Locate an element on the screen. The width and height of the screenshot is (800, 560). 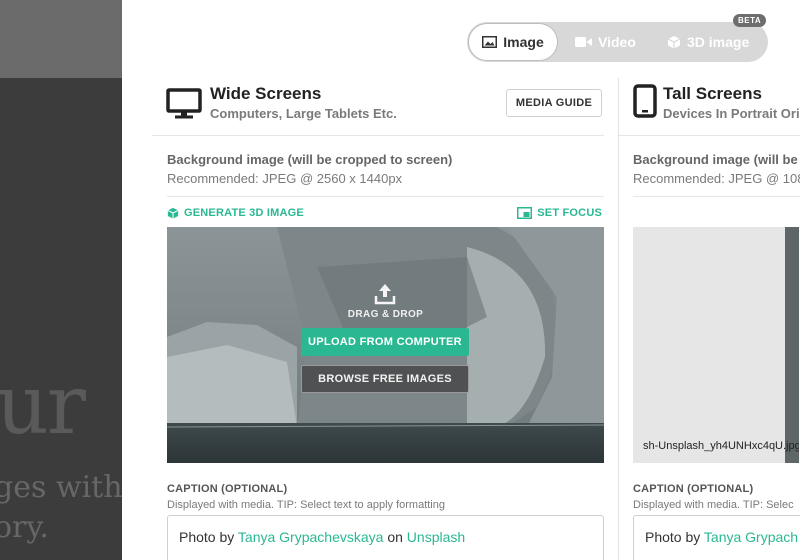
set-focus-link: SET FOCUS is located at coordinates (559, 213).